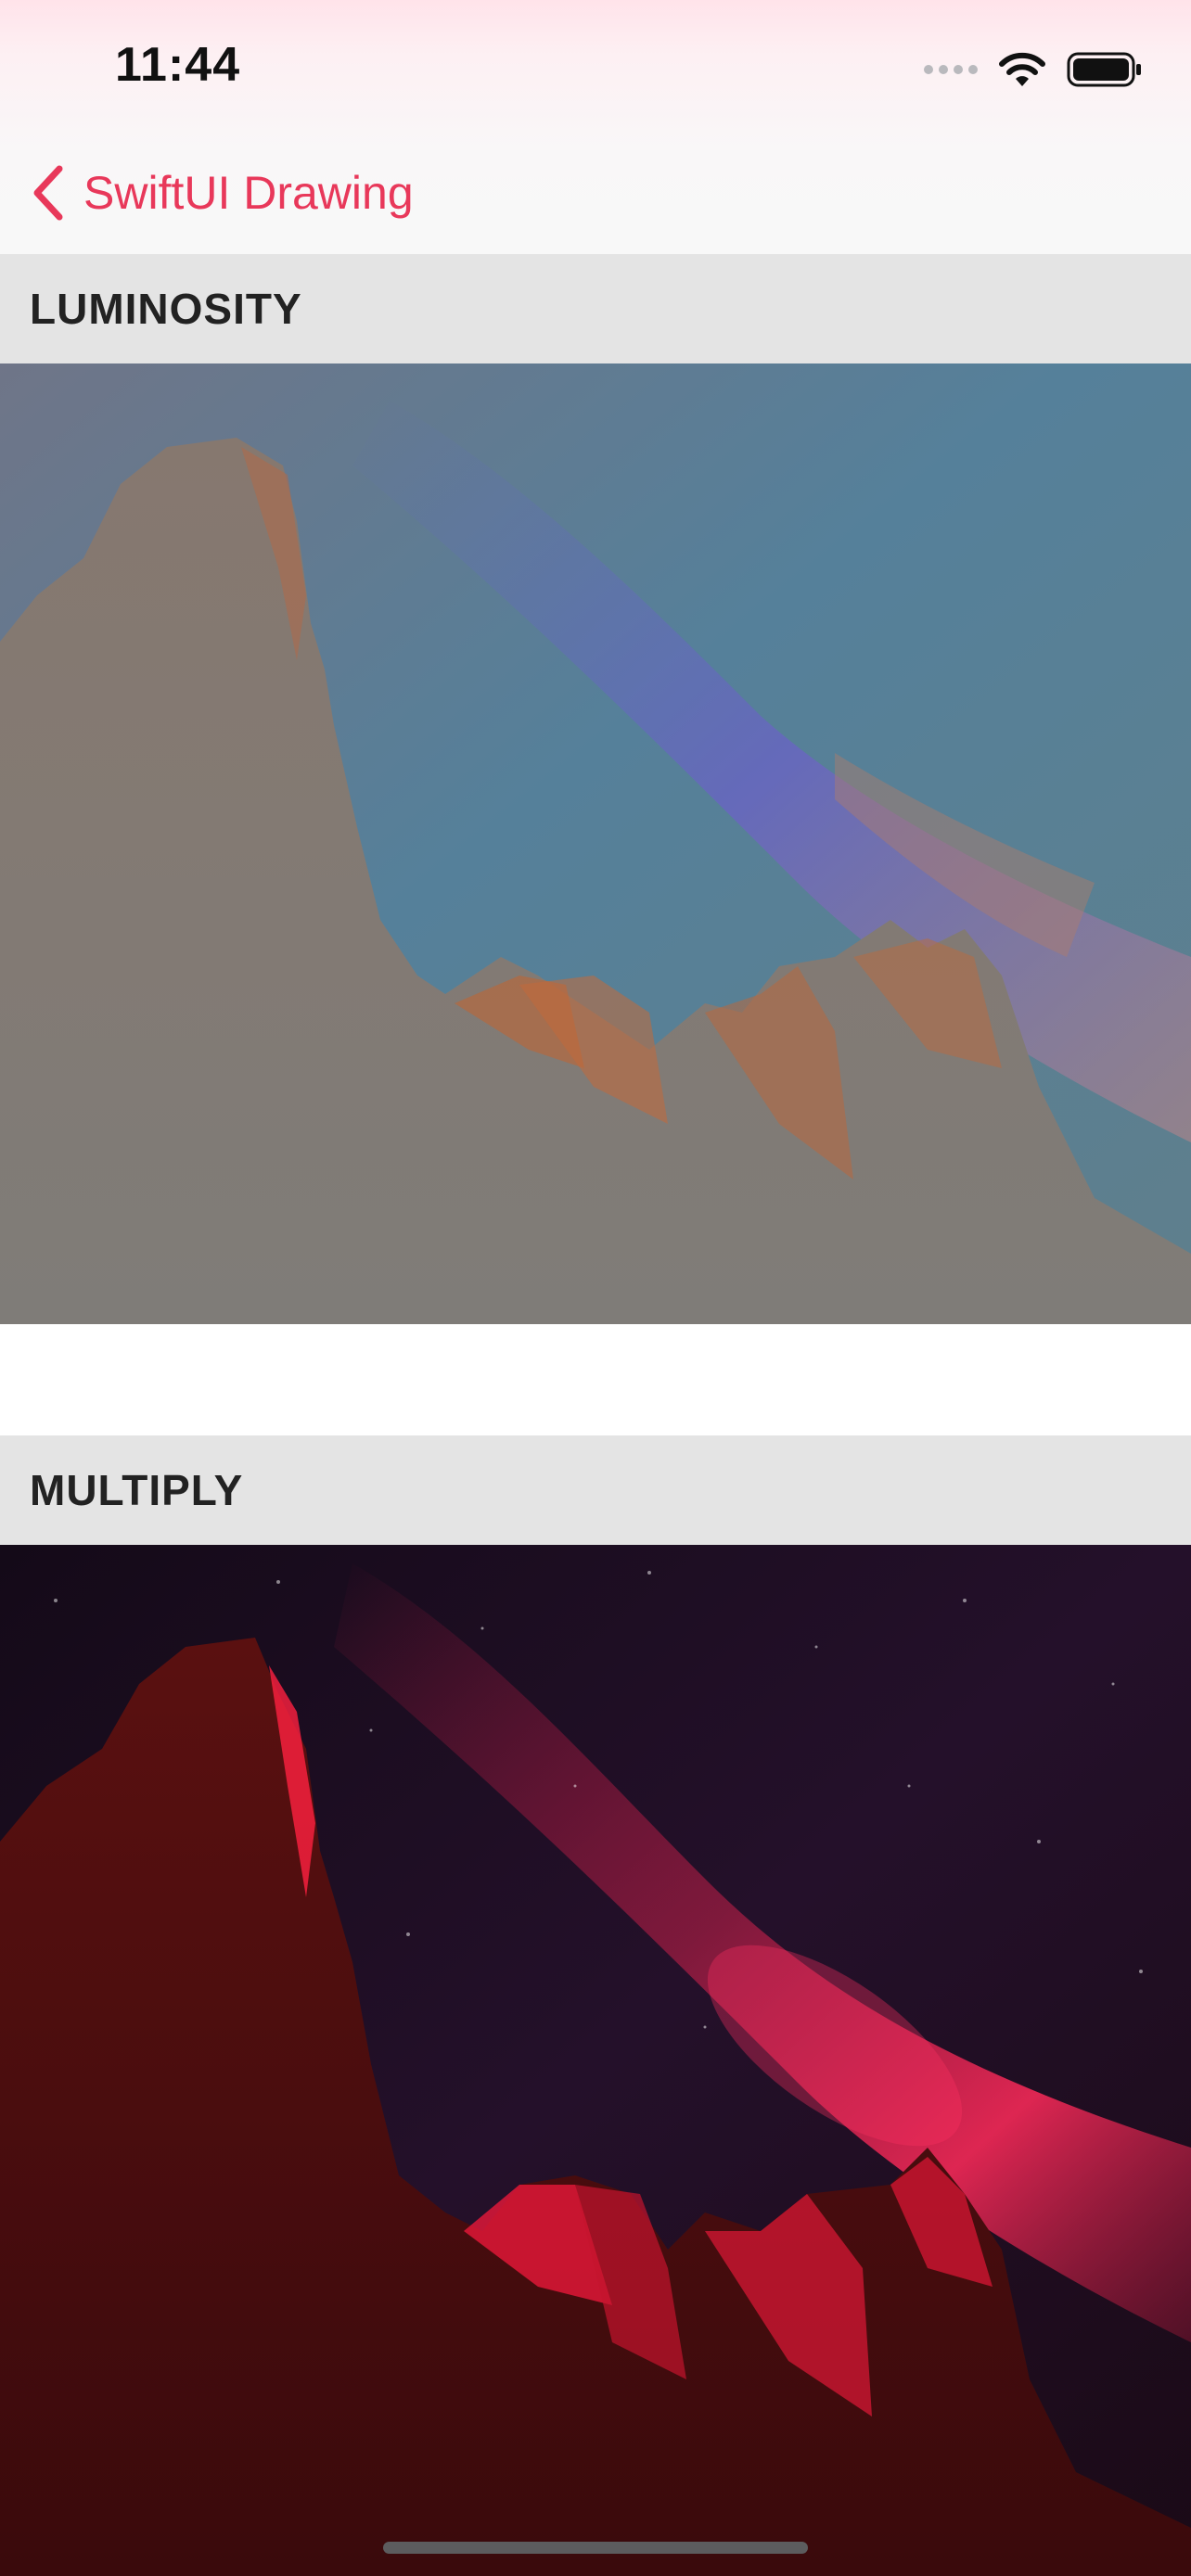  Describe the element at coordinates (178, 65) in the screenshot. I see `status-time: 11:44` at that location.